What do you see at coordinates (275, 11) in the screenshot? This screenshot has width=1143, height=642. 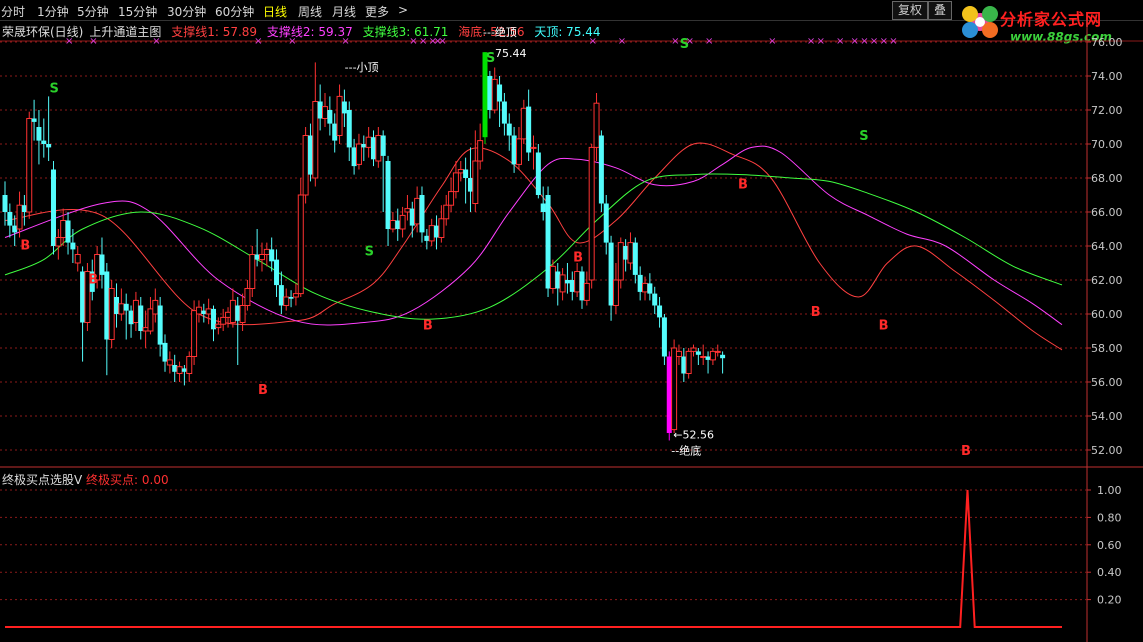 I see `timeframe-tab-6: 日线` at bounding box center [275, 11].